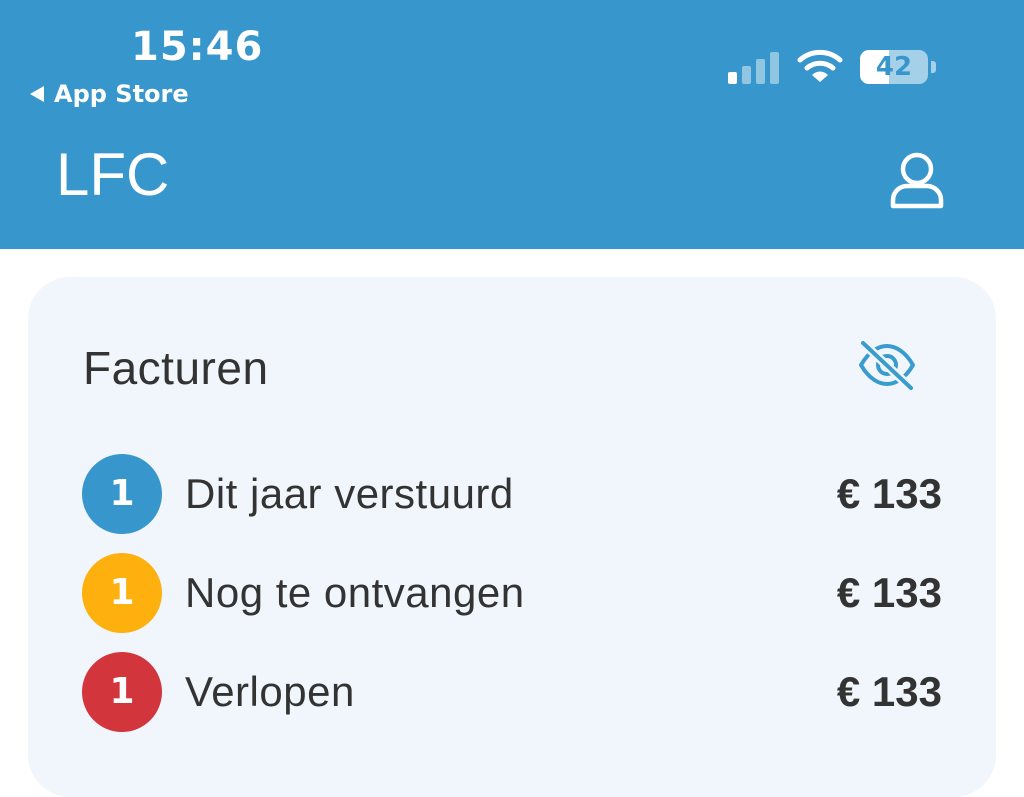 The image size is (1024, 797). I want to click on back-link-label: App Store, so click(121, 94).